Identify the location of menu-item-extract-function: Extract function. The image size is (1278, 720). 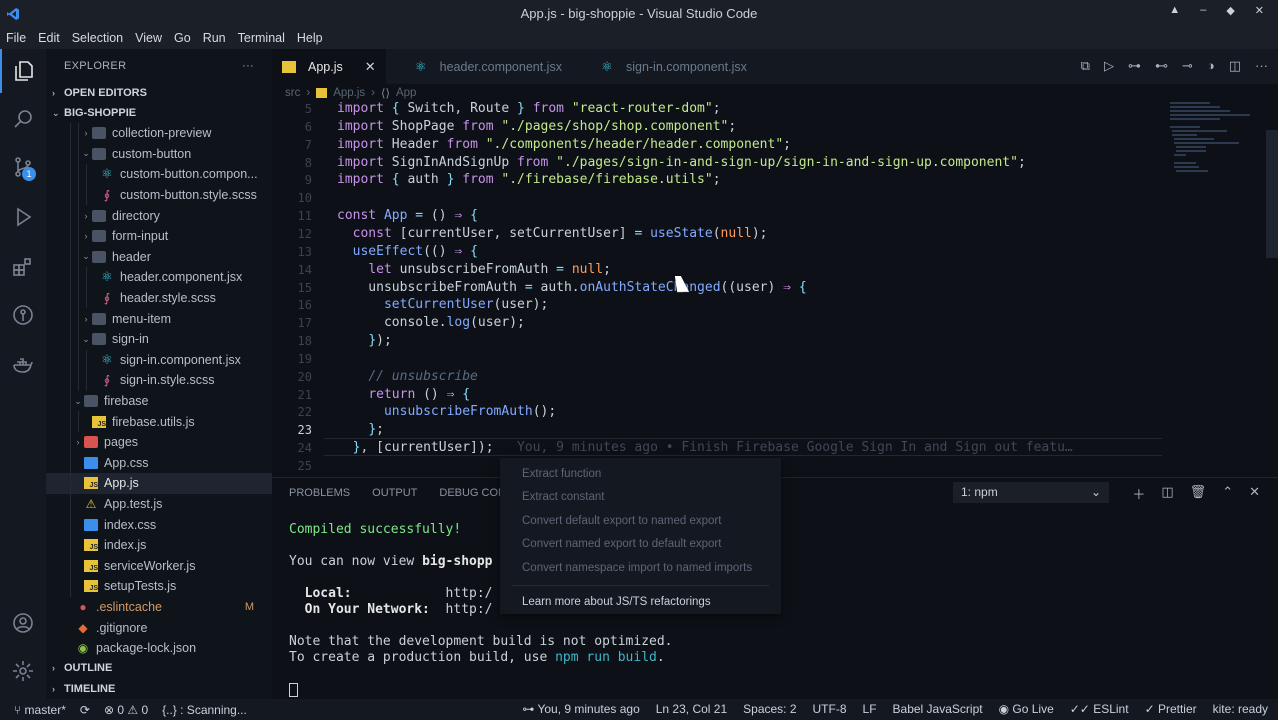
(640, 474).